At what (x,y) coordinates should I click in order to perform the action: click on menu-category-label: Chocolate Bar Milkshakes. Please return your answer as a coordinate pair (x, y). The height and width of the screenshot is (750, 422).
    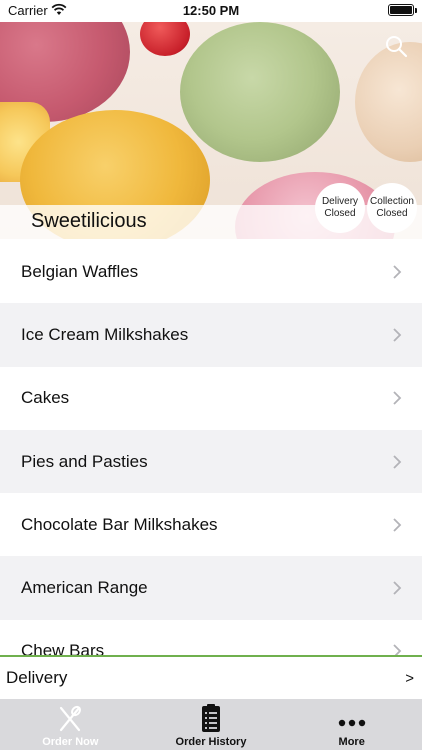
    Looking at the image, I should click on (119, 524).